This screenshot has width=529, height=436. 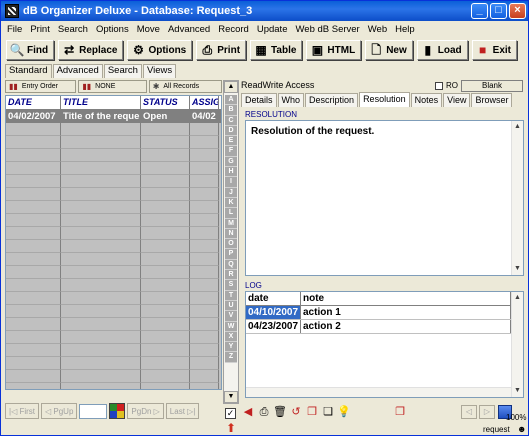 I want to click on column-header-status: STATUS, so click(x=165, y=102).